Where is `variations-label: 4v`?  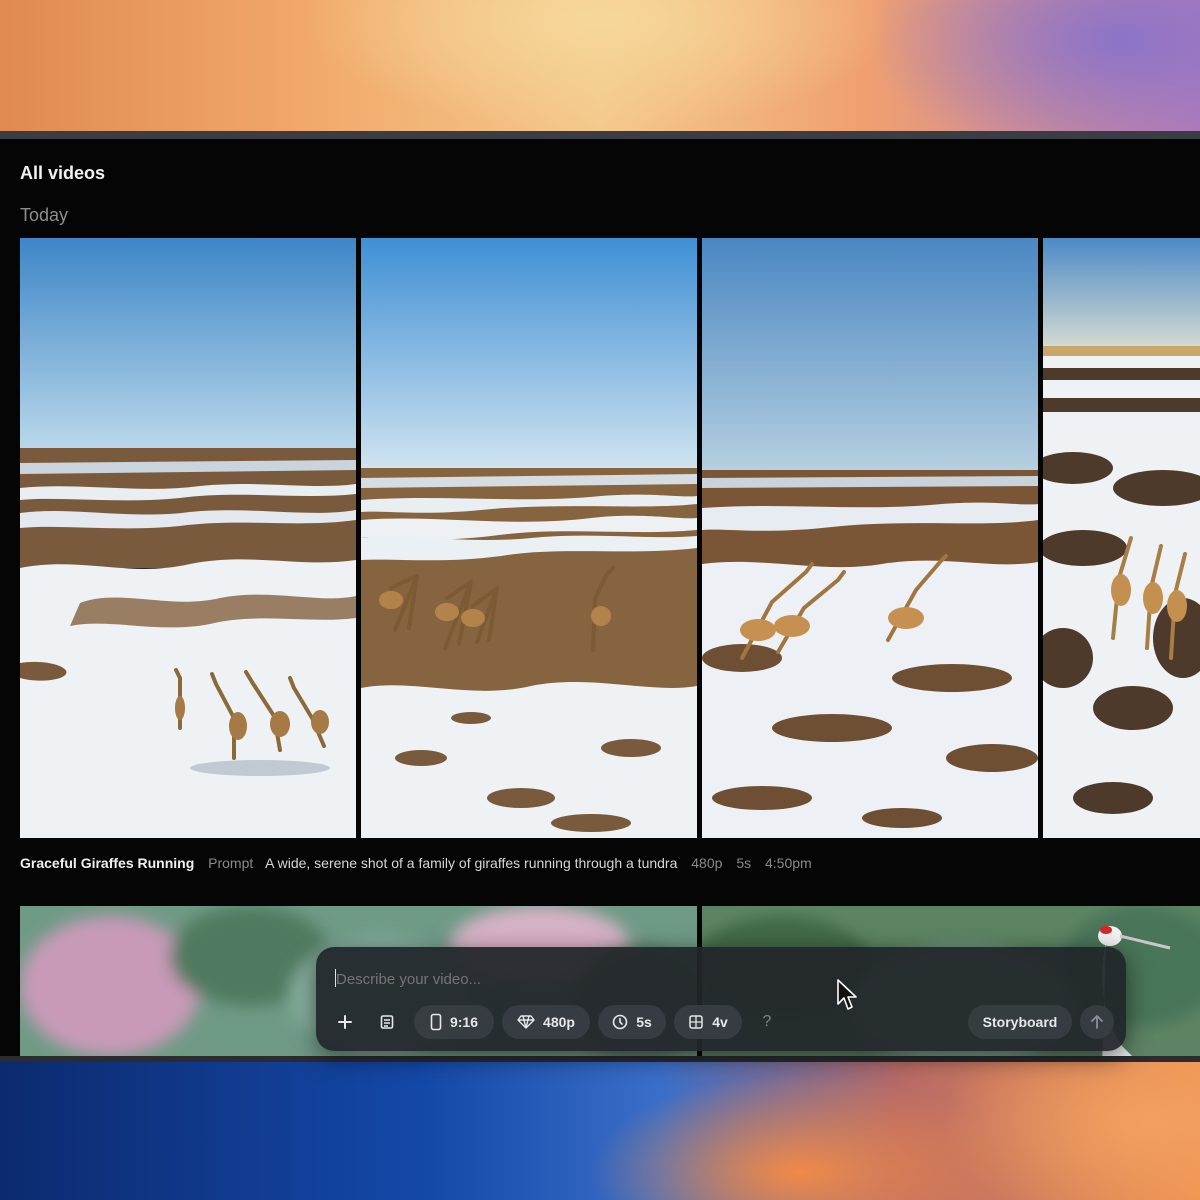
variations-label: 4v is located at coordinates (720, 1022).